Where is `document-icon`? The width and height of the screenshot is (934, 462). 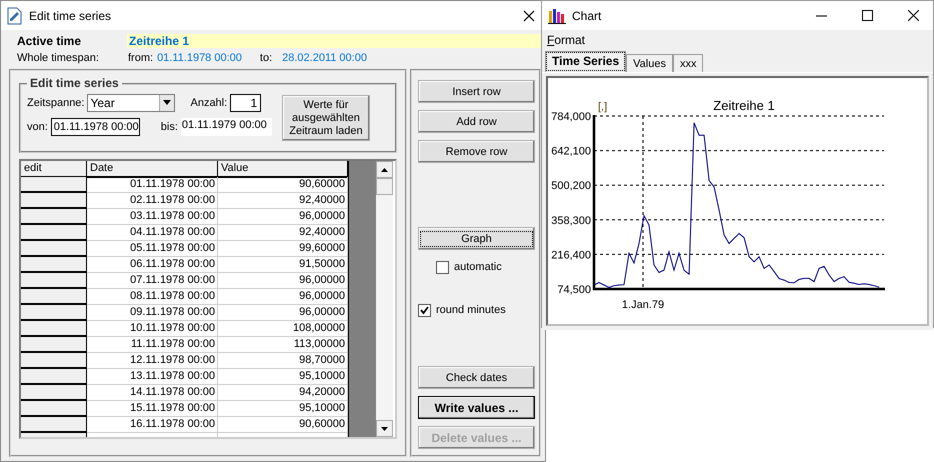
document-icon is located at coordinates (15, 15).